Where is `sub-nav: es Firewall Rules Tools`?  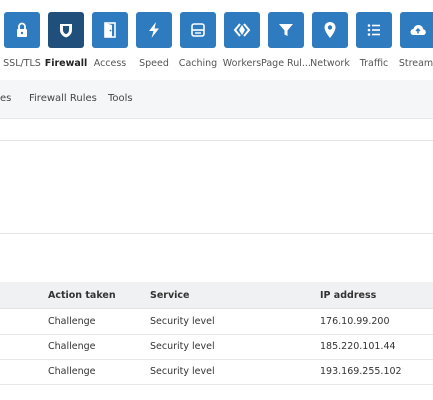
sub-nav: es Firewall Rules Tools is located at coordinates (216, 99).